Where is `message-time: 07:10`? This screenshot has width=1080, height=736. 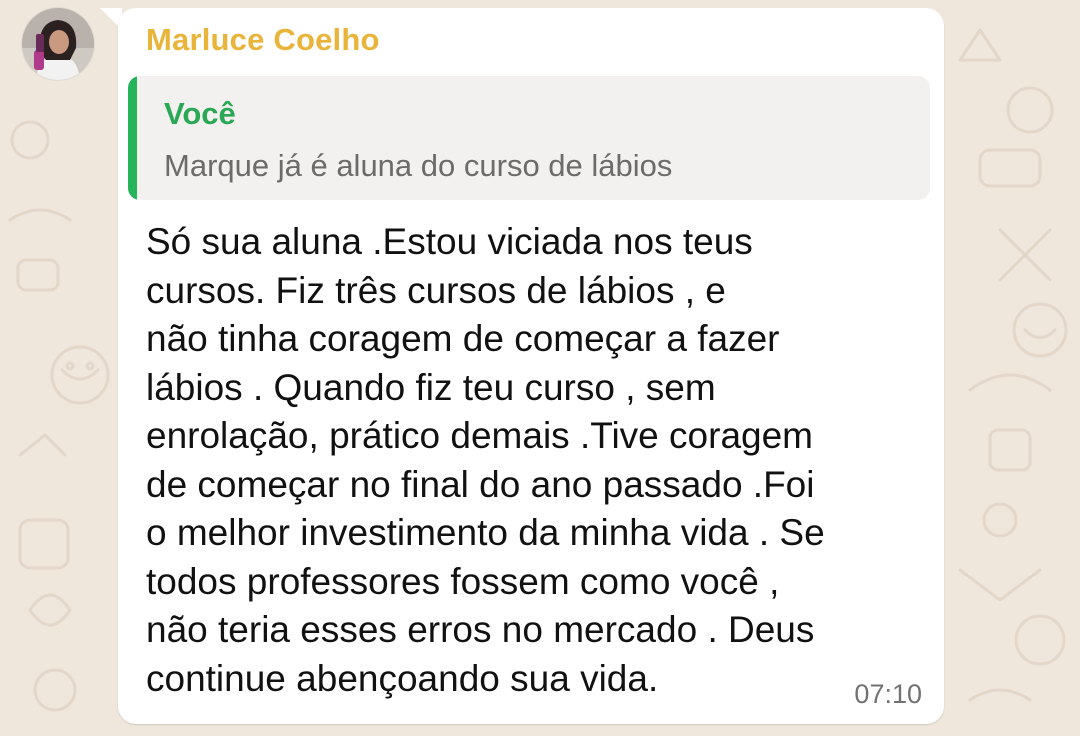
message-time: 07:10 is located at coordinates (888, 694).